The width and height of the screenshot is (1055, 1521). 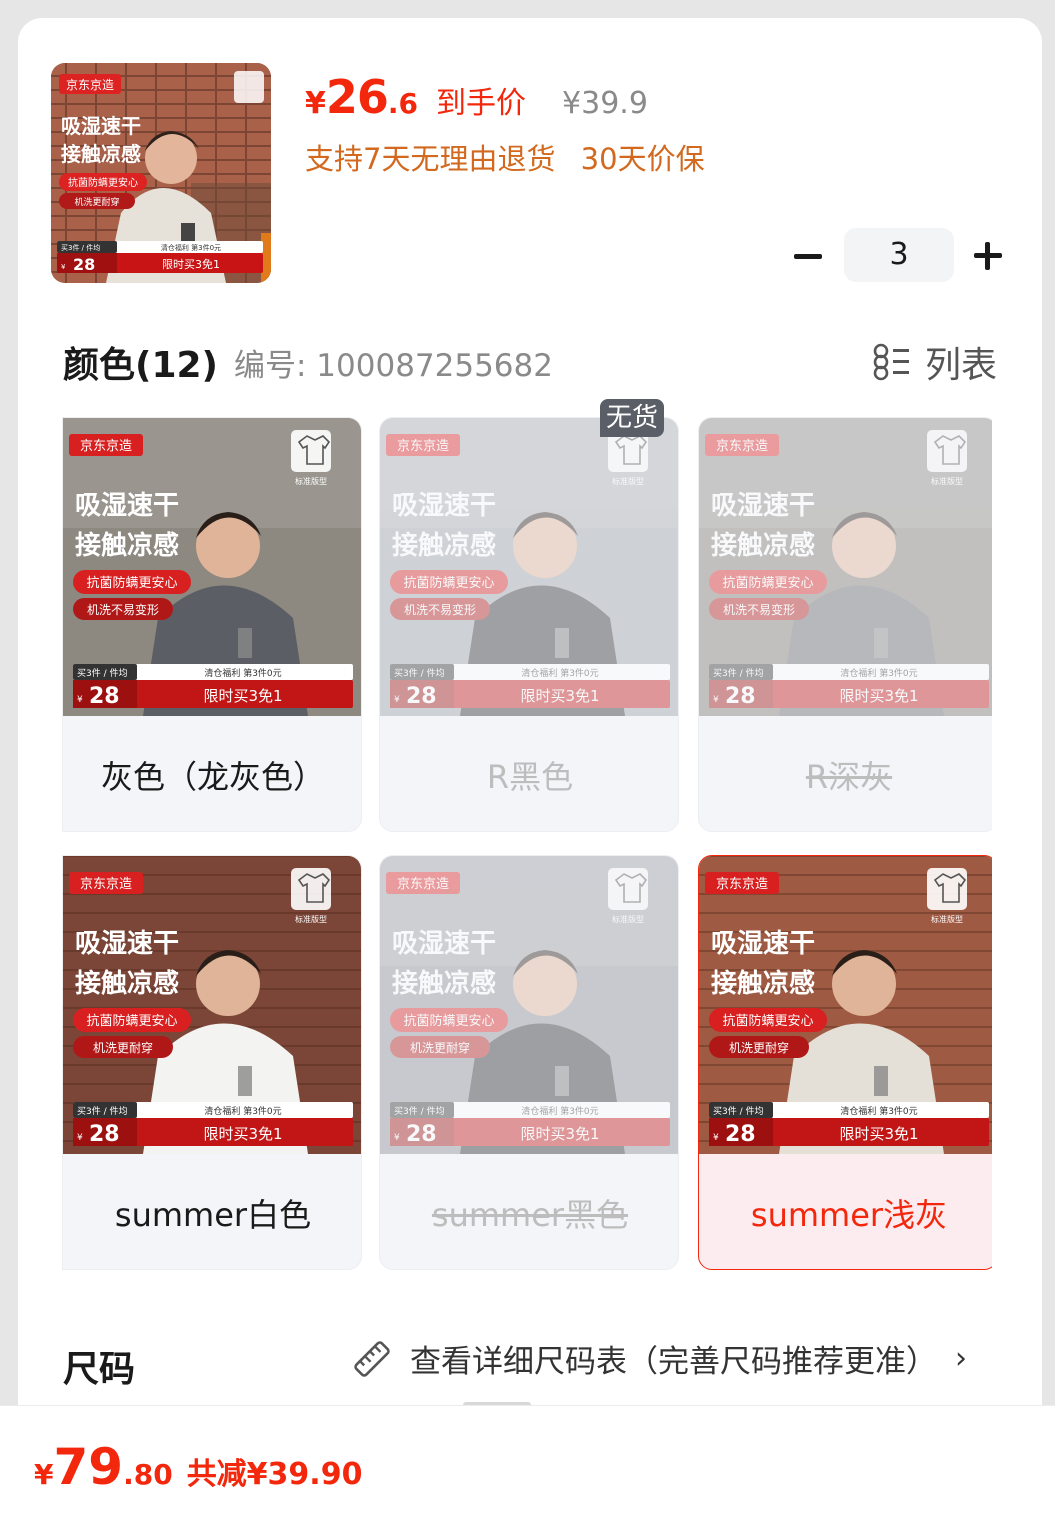 I want to click on color-option-label: summer白色, so click(x=213, y=1214).